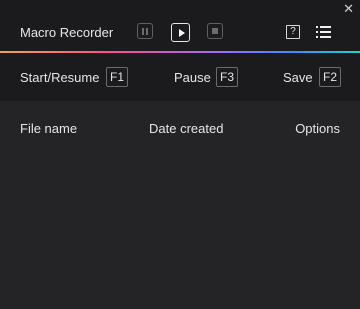  I want to click on column-header-file-name: File name, so click(48, 129).